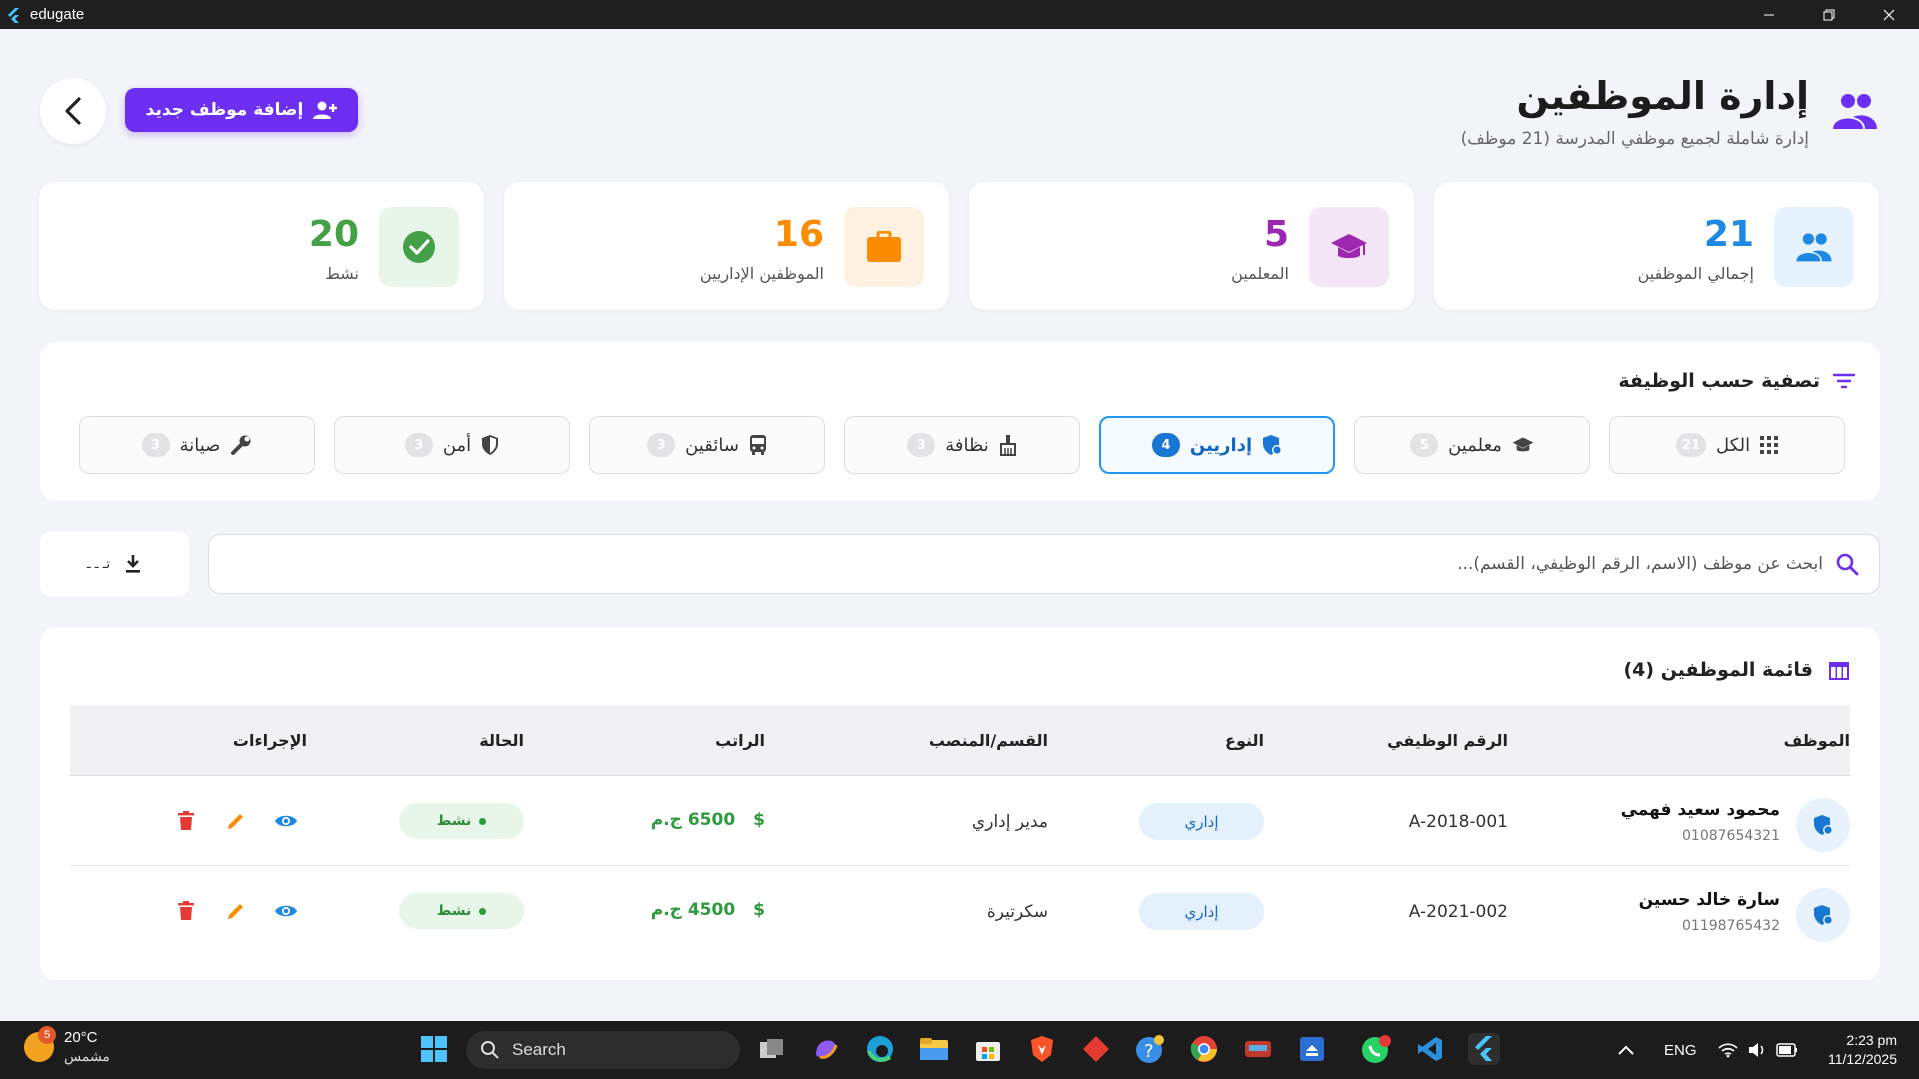 The height and width of the screenshot is (1079, 1919). I want to click on export-label: تـ ـ ـ, so click(98, 564).